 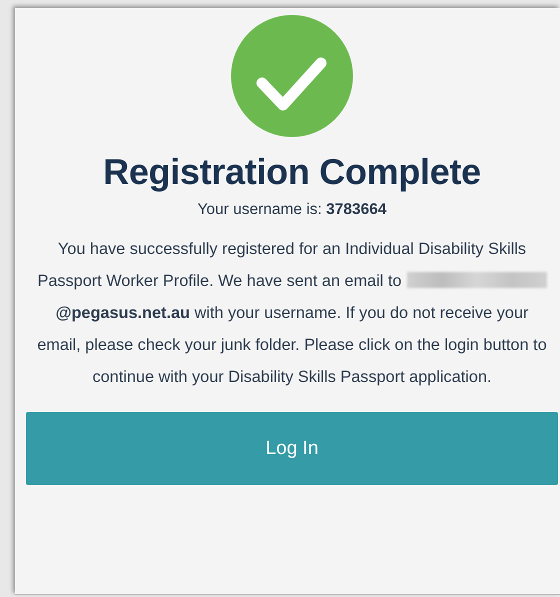 What do you see at coordinates (292, 448) in the screenshot?
I see `login-button: Log In` at bounding box center [292, 448].